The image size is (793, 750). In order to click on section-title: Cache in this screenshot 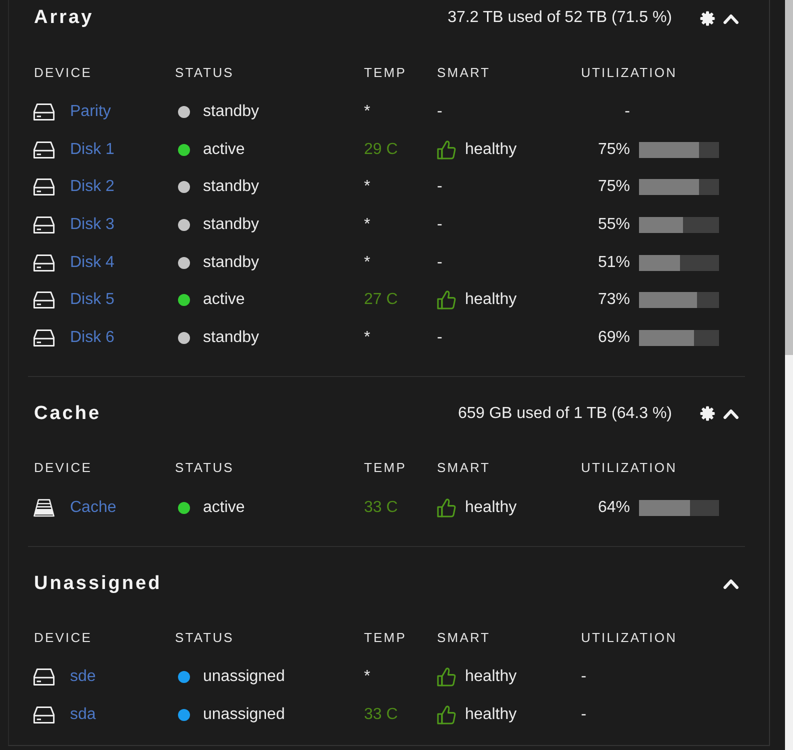, I will do `click(68, 413)`.